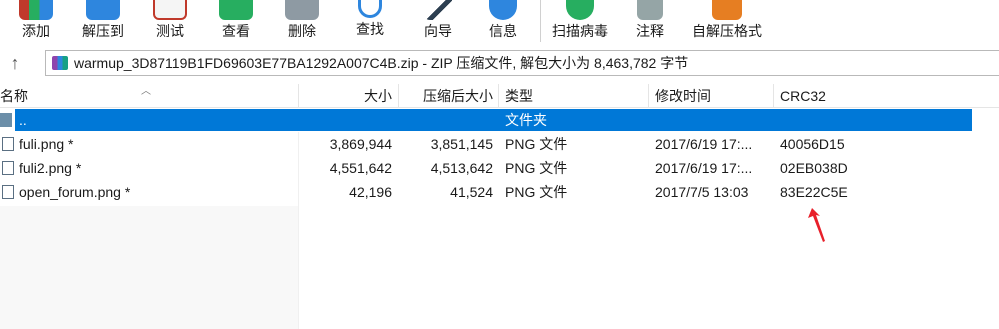 This screenshot has height=329, width=999. What do you see at coordinates (580, 10) in the screenshot?
I see `virus-scan-icon` at bounding box center [580, 10].